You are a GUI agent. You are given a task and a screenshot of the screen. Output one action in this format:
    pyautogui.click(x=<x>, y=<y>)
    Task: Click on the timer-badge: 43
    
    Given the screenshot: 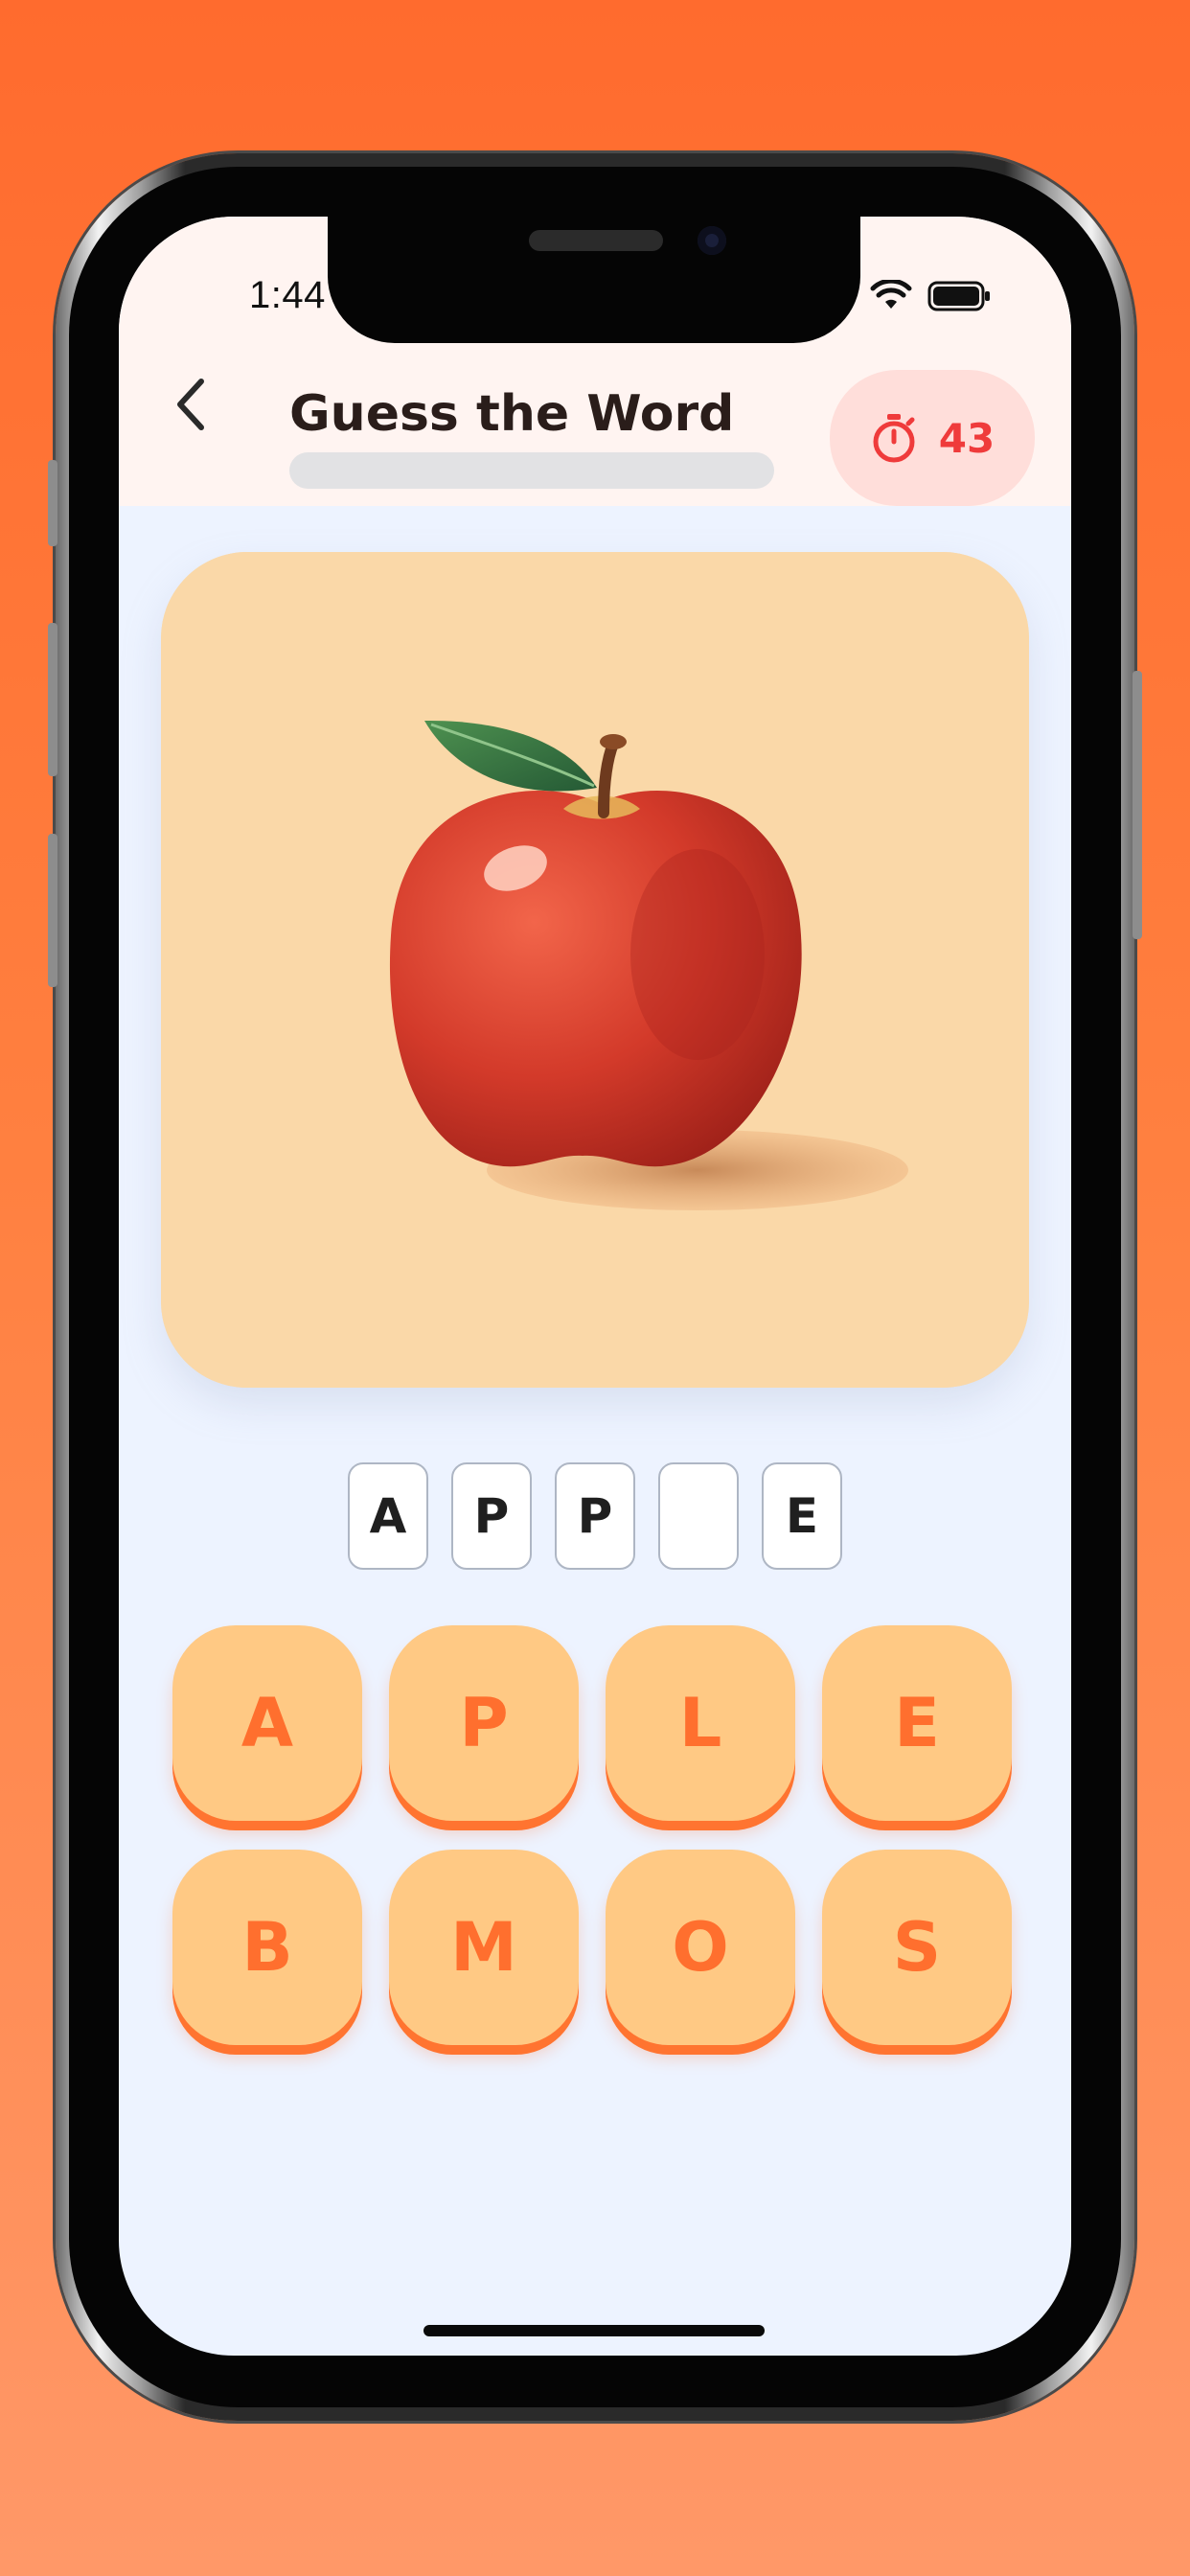 What is the action you would take?
    pyautogui.click(x=933, y=438)
    